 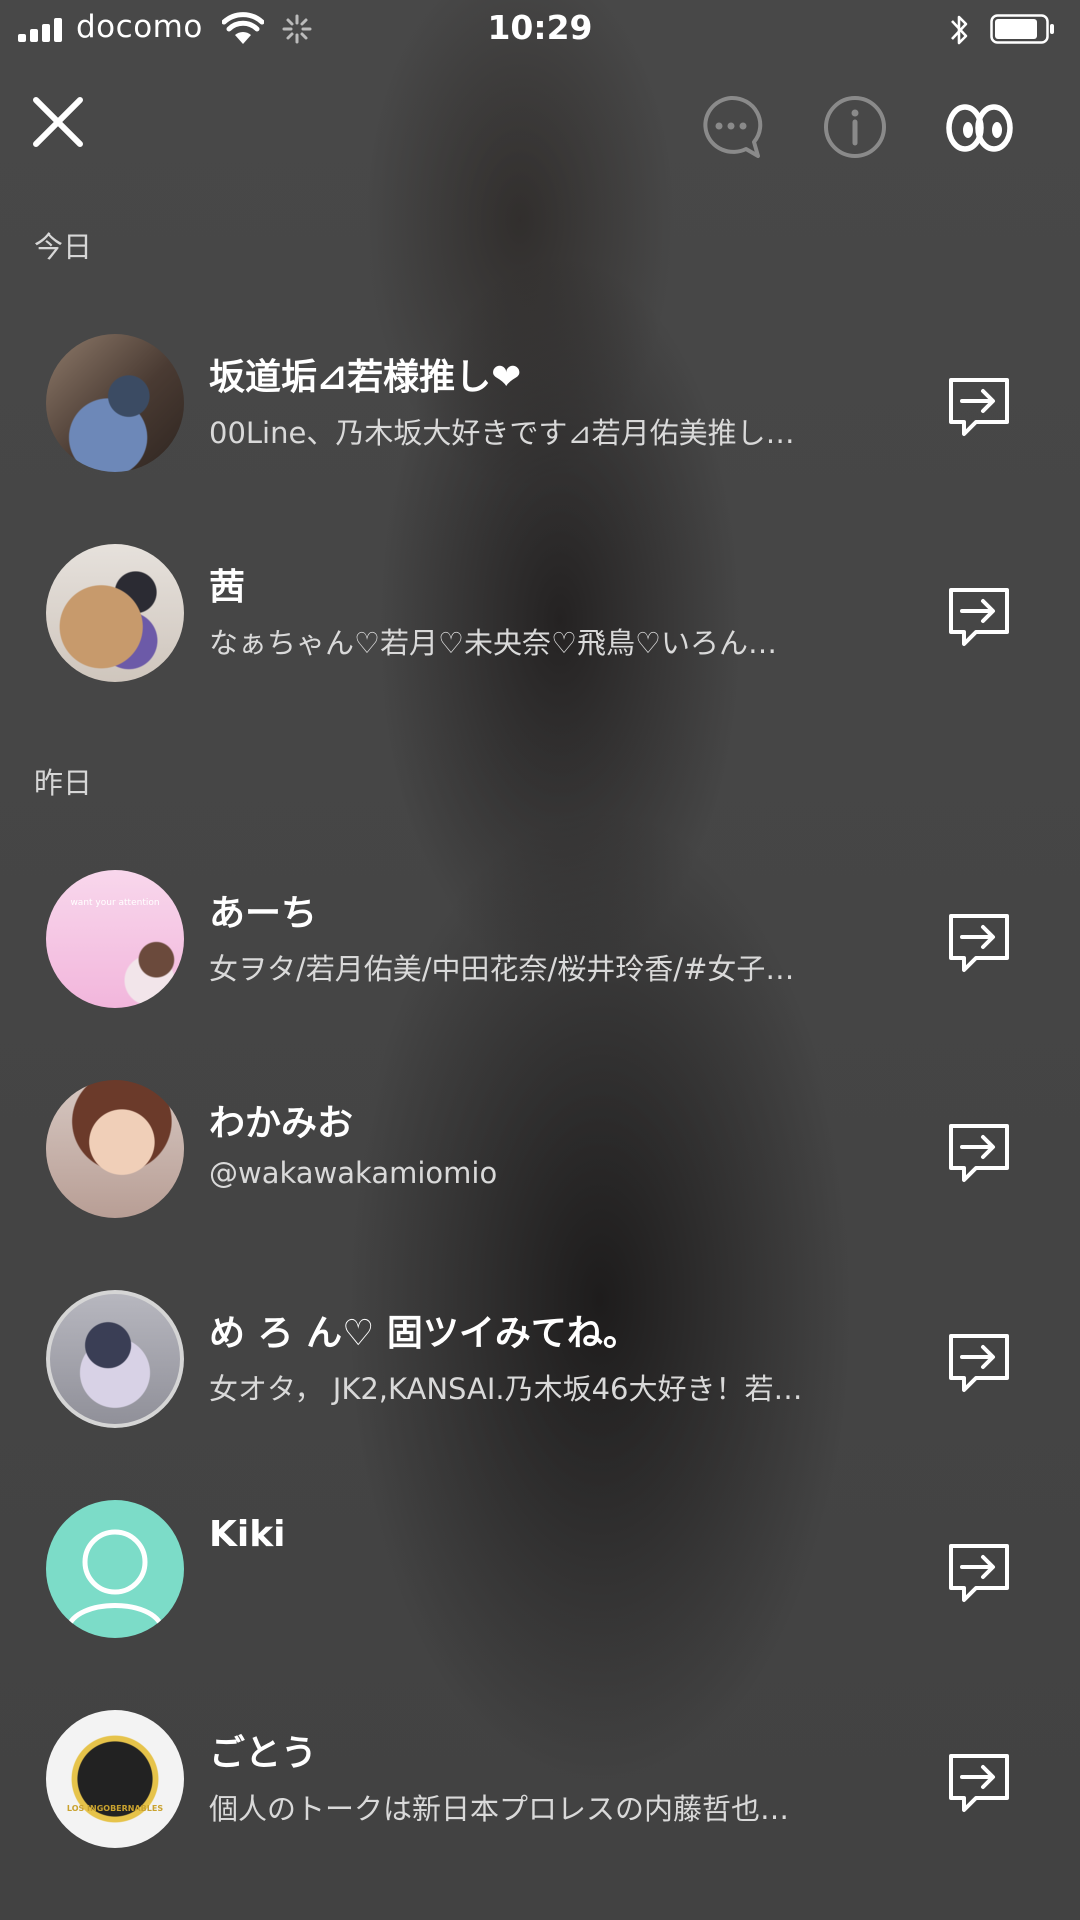 What do you see at coordinates (115, 903) in the screenshot?
I see `avatar-caption: want your attention` at bounding box center [115, 903].